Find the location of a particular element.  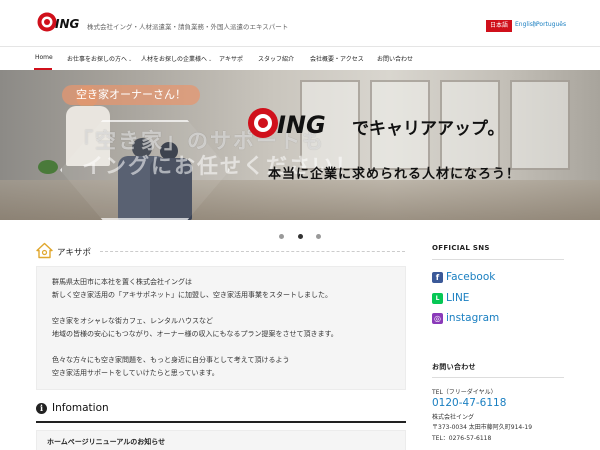

nav-item-contact: お問い合わせ is located at coordinates (395, 58).